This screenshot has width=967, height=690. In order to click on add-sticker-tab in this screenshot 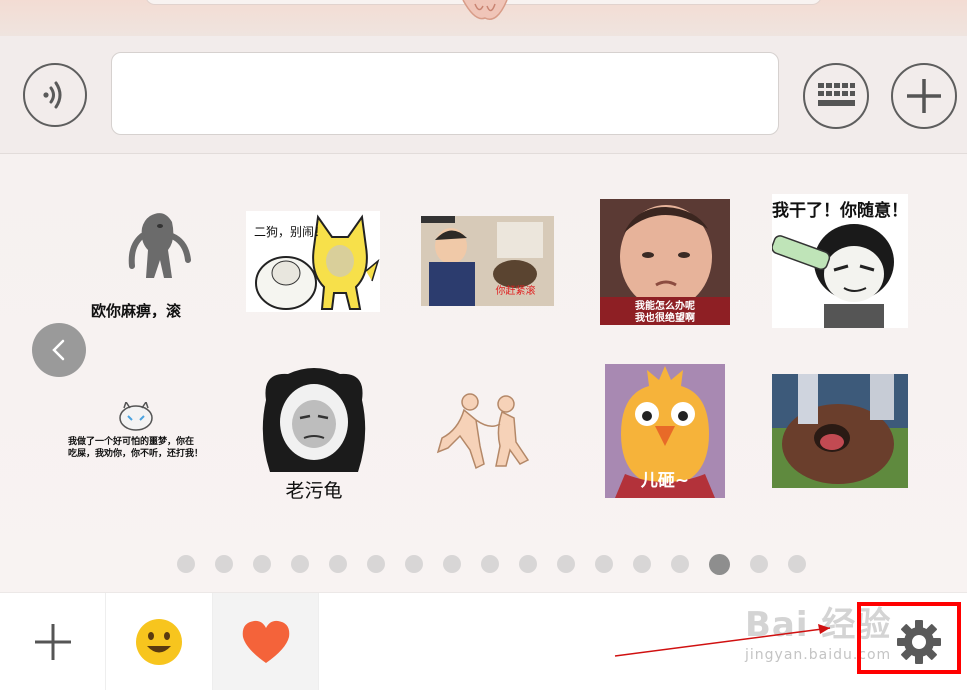, I will do `click(53, 641)`.